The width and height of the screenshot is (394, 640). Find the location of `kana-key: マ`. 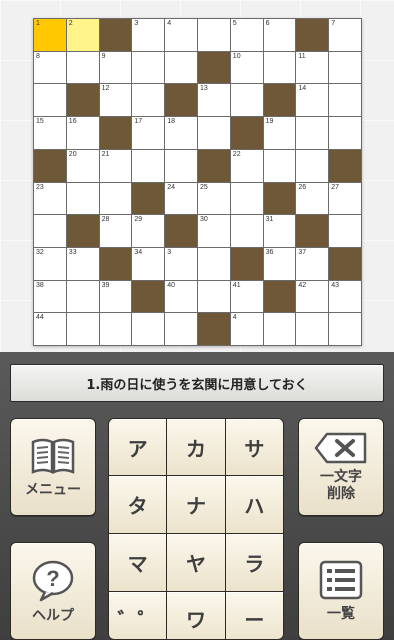

kana-key: マ is located at coordinates (138, 562).